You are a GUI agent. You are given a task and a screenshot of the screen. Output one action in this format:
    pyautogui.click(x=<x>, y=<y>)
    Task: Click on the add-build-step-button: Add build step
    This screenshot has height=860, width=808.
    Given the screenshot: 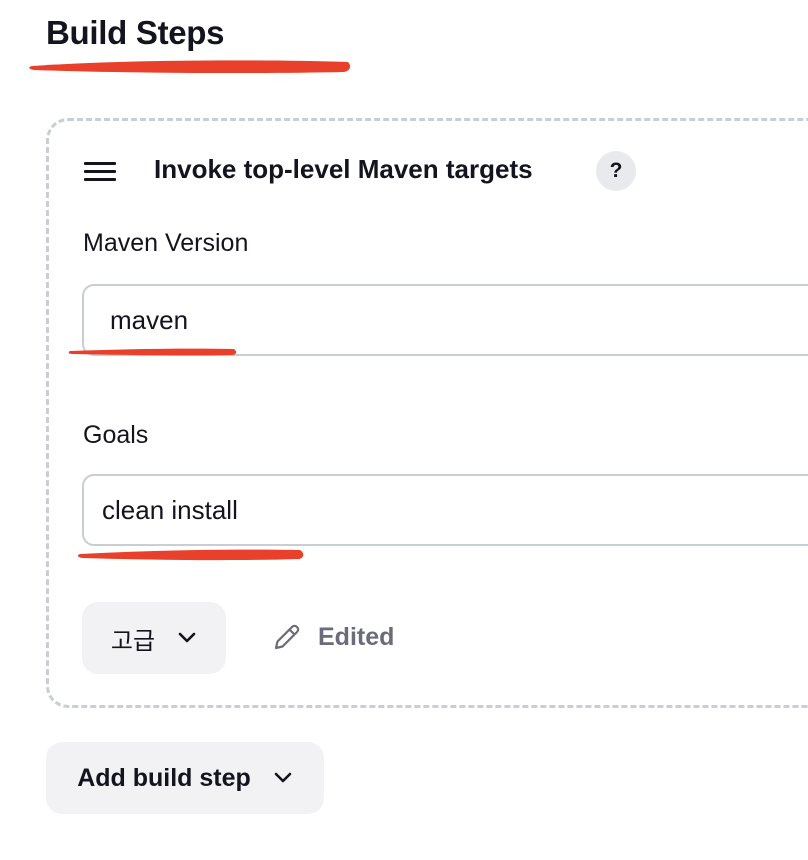 What is the action you would take?
    pyautogui.click(x=185, y=778)
    